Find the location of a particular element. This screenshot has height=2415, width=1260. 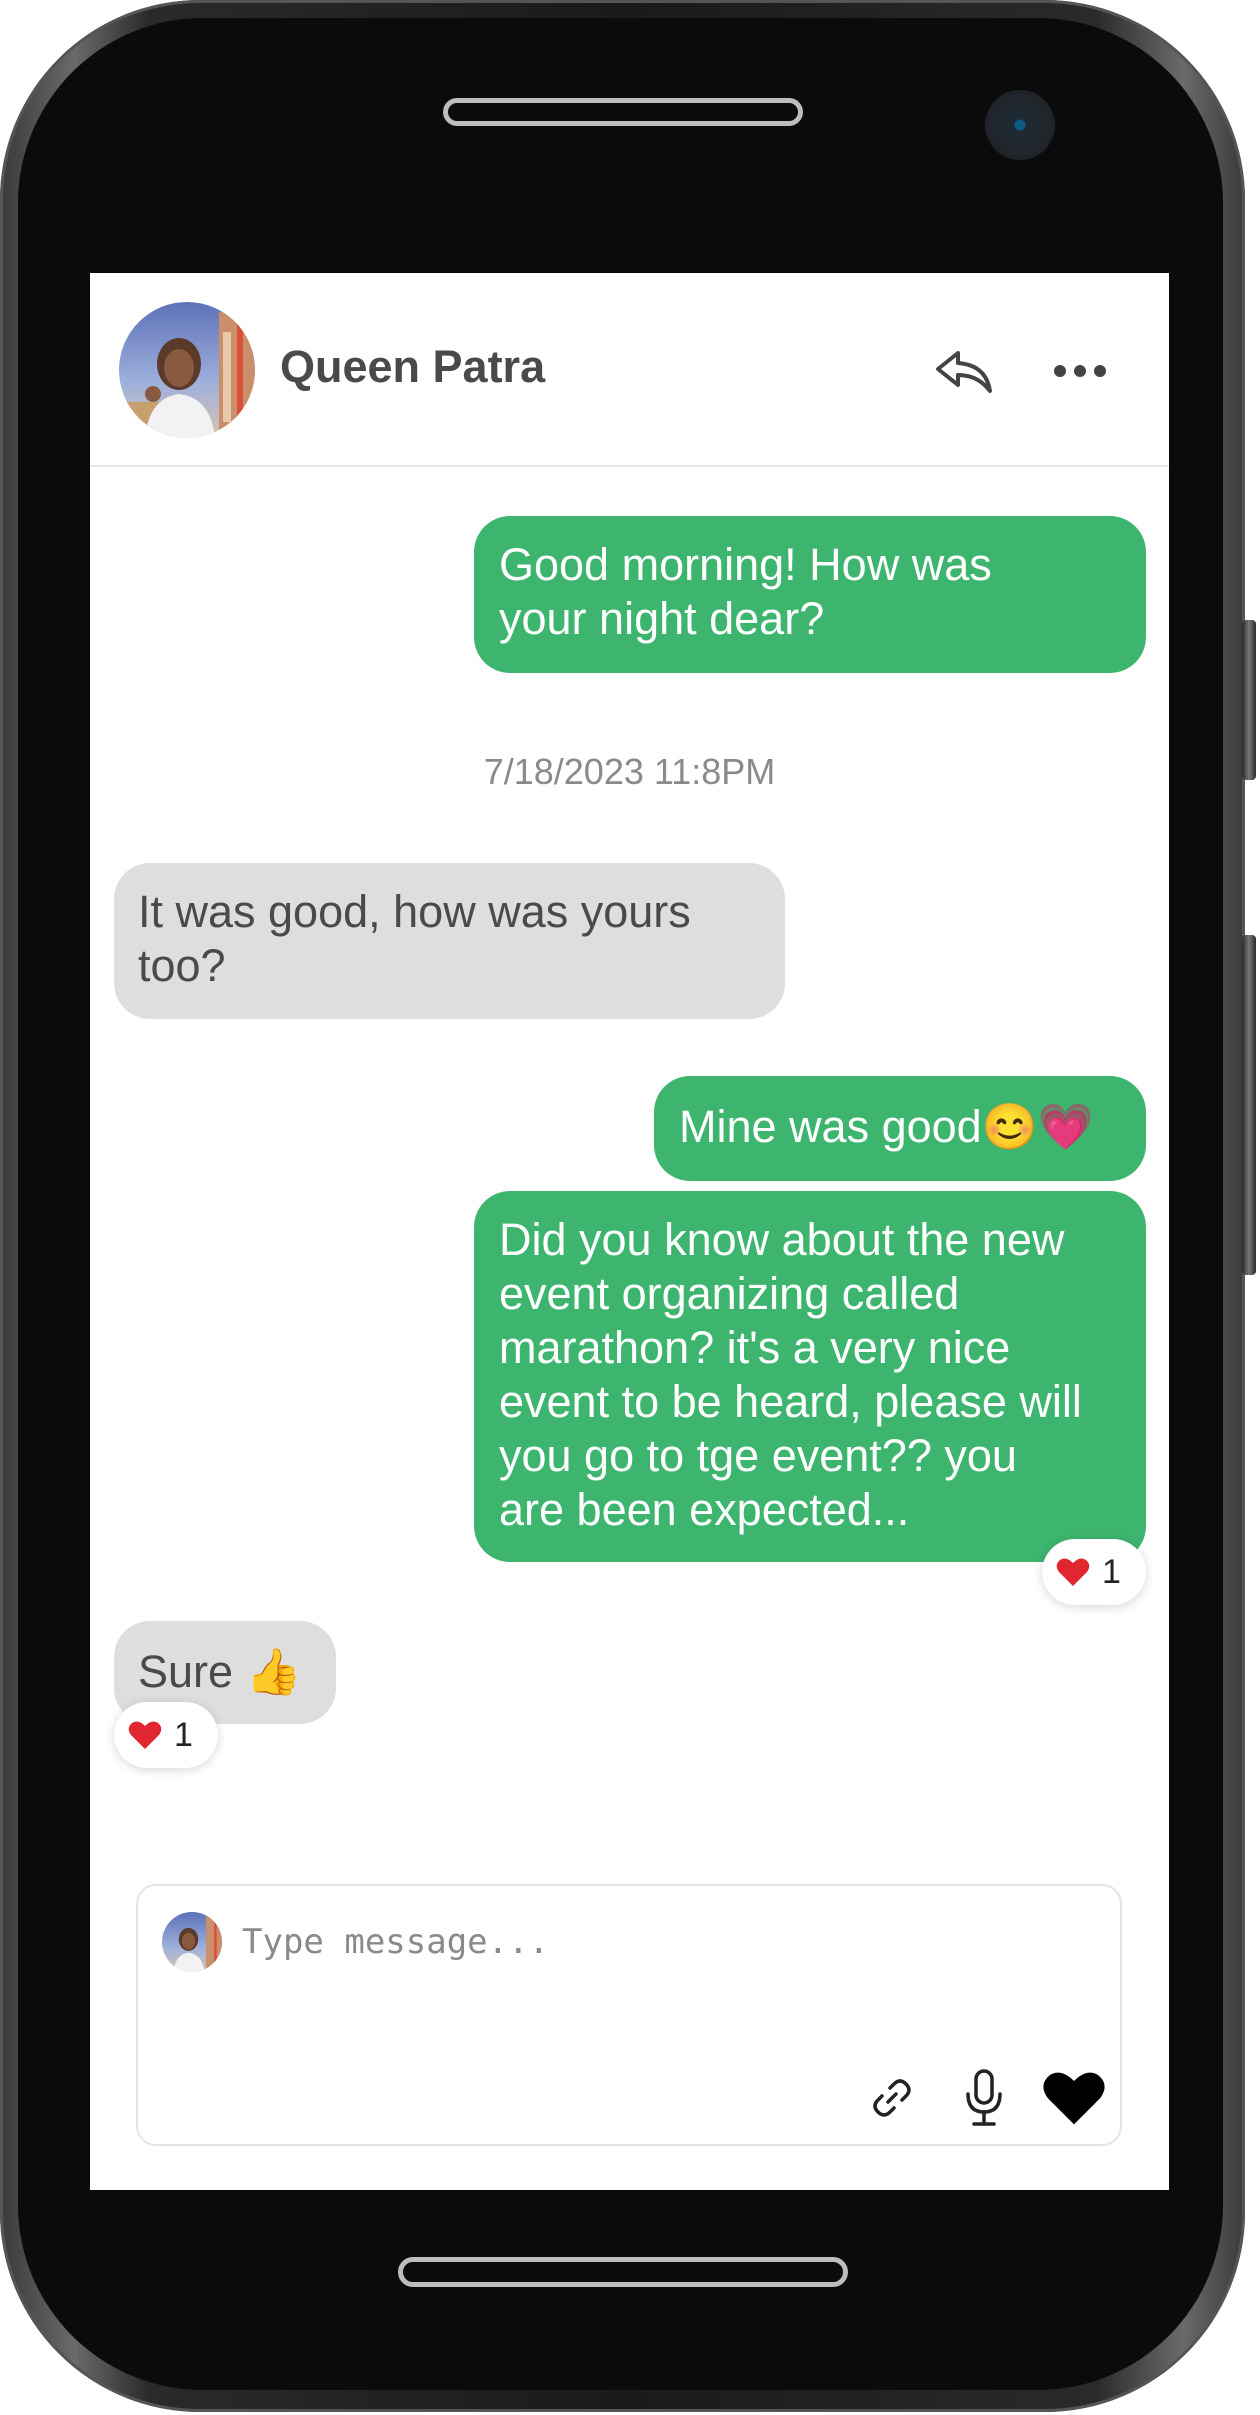

avatar-photo is located at coordinates (187, 370).